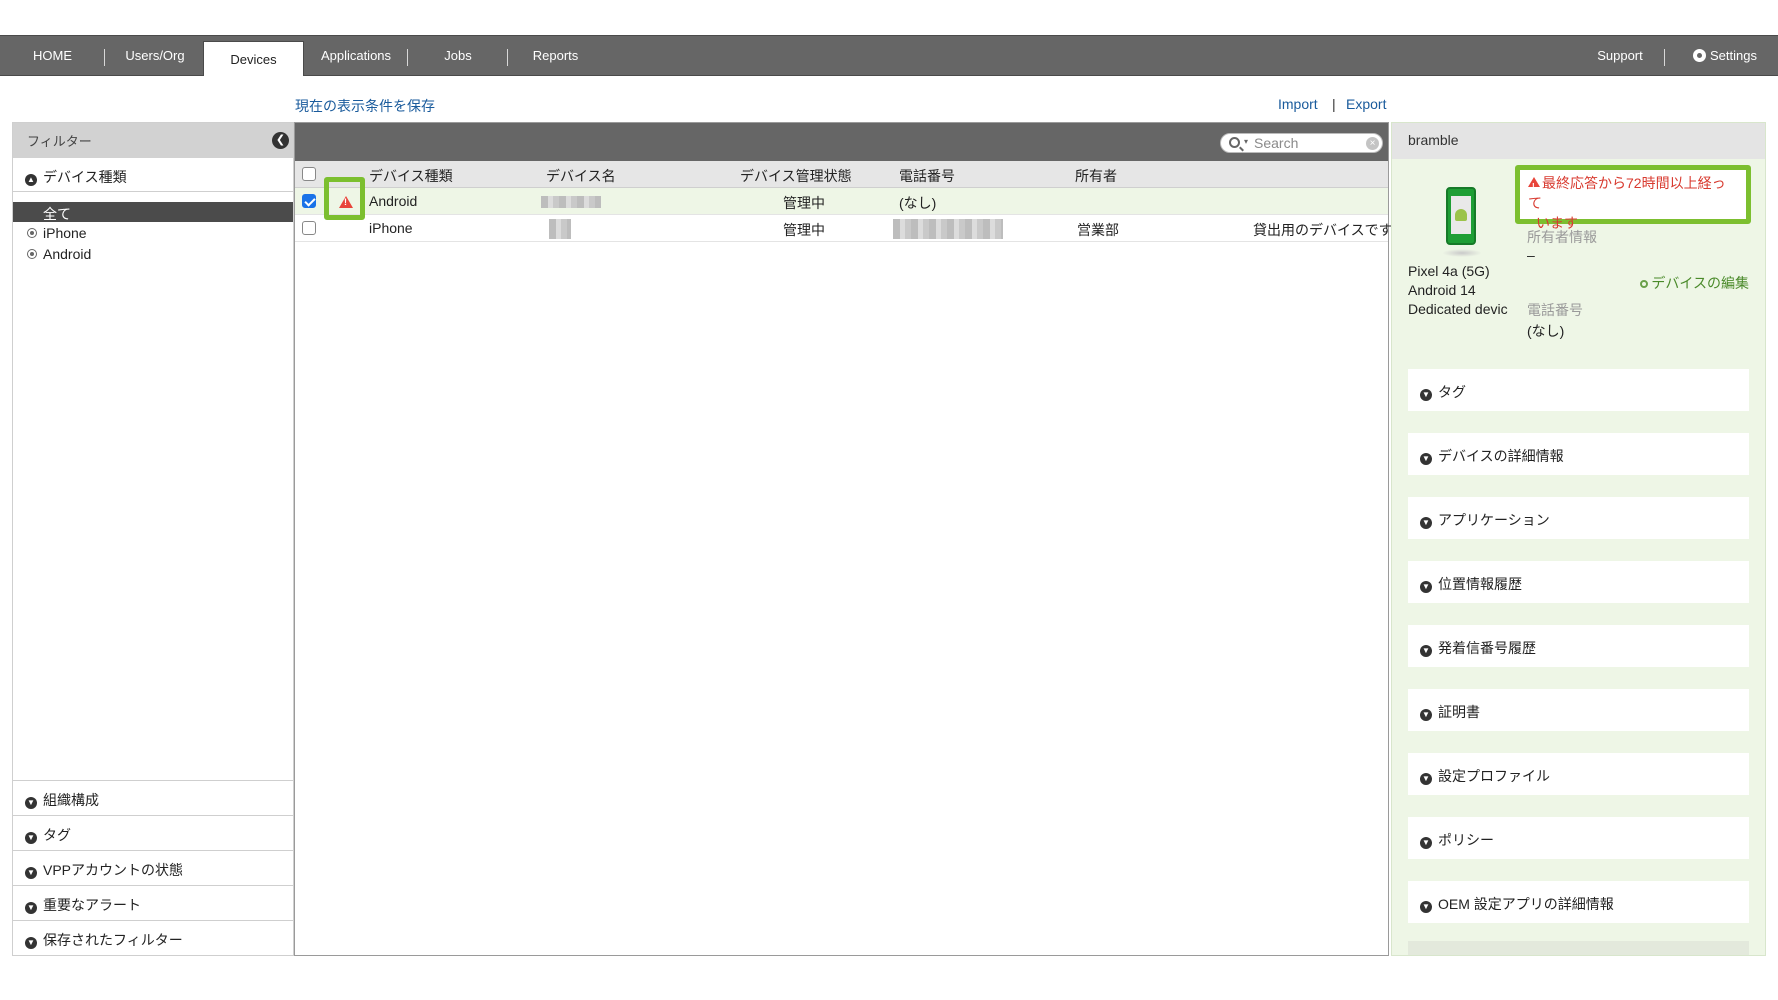  What do you see at coordinates (1620, 55) in the screenshot?
I see `support-link: Support` at bounding box center [1620, 55].